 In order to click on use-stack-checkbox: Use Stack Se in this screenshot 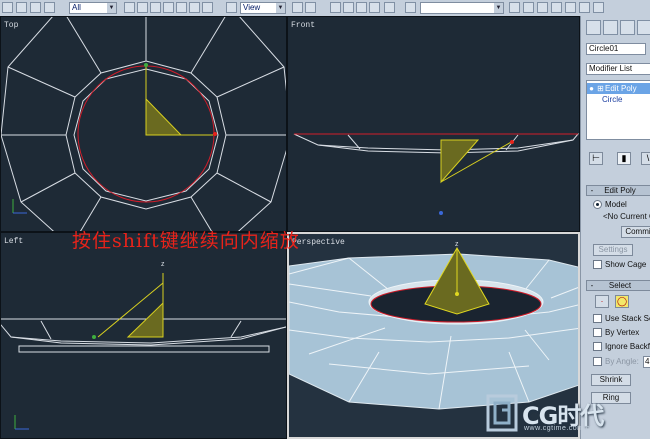, I will do `click(621, 319)`.